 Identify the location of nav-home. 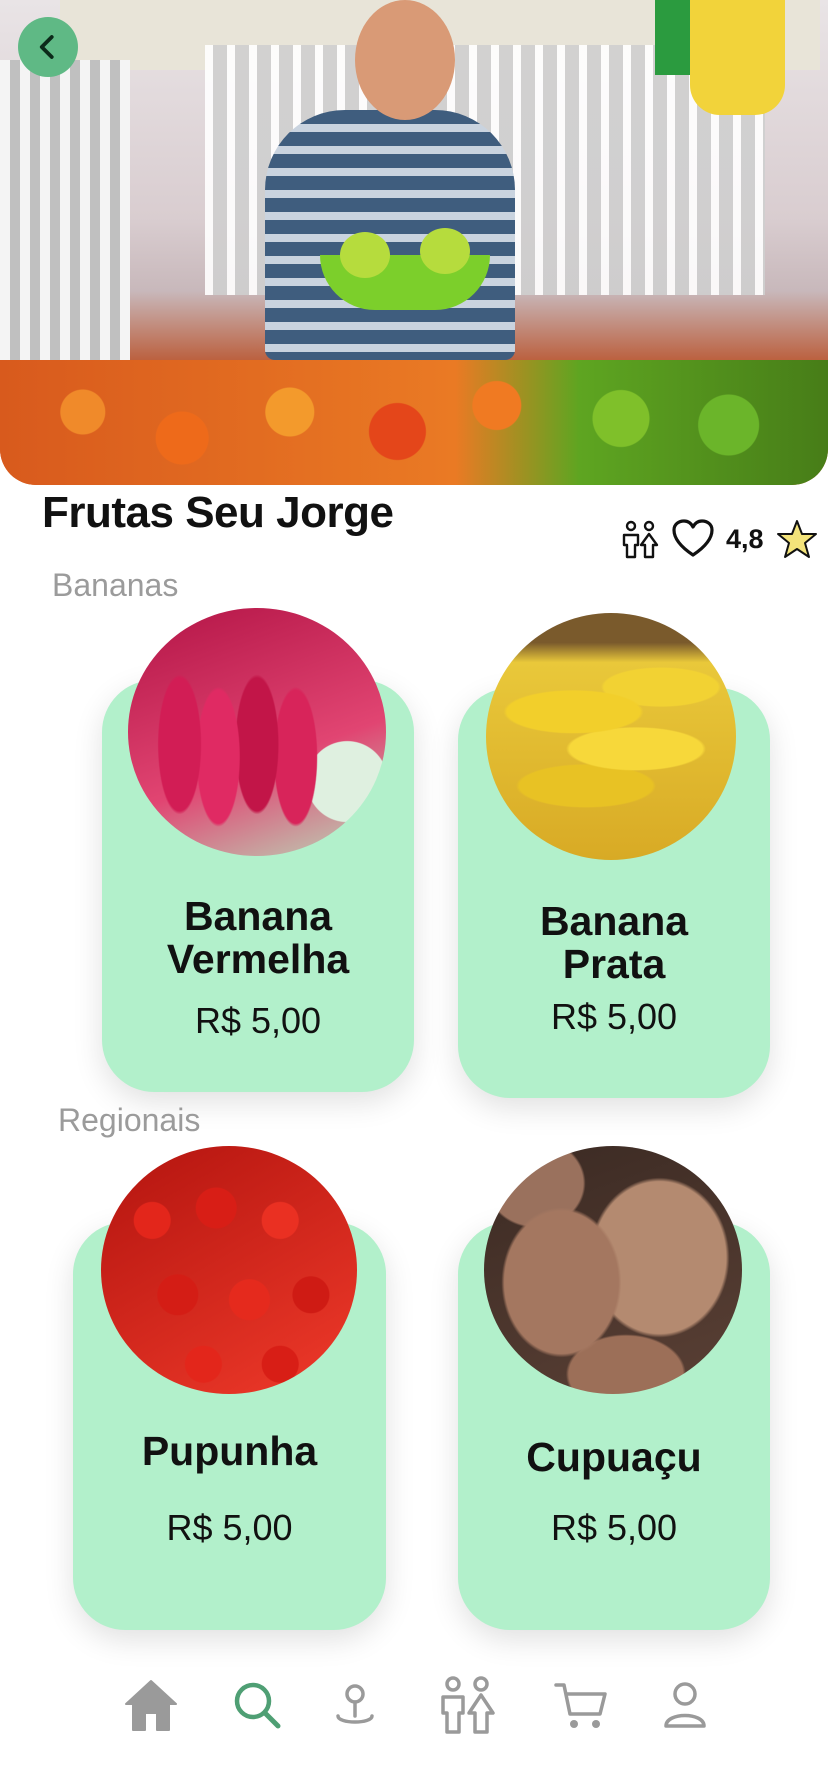
(151, 1705).